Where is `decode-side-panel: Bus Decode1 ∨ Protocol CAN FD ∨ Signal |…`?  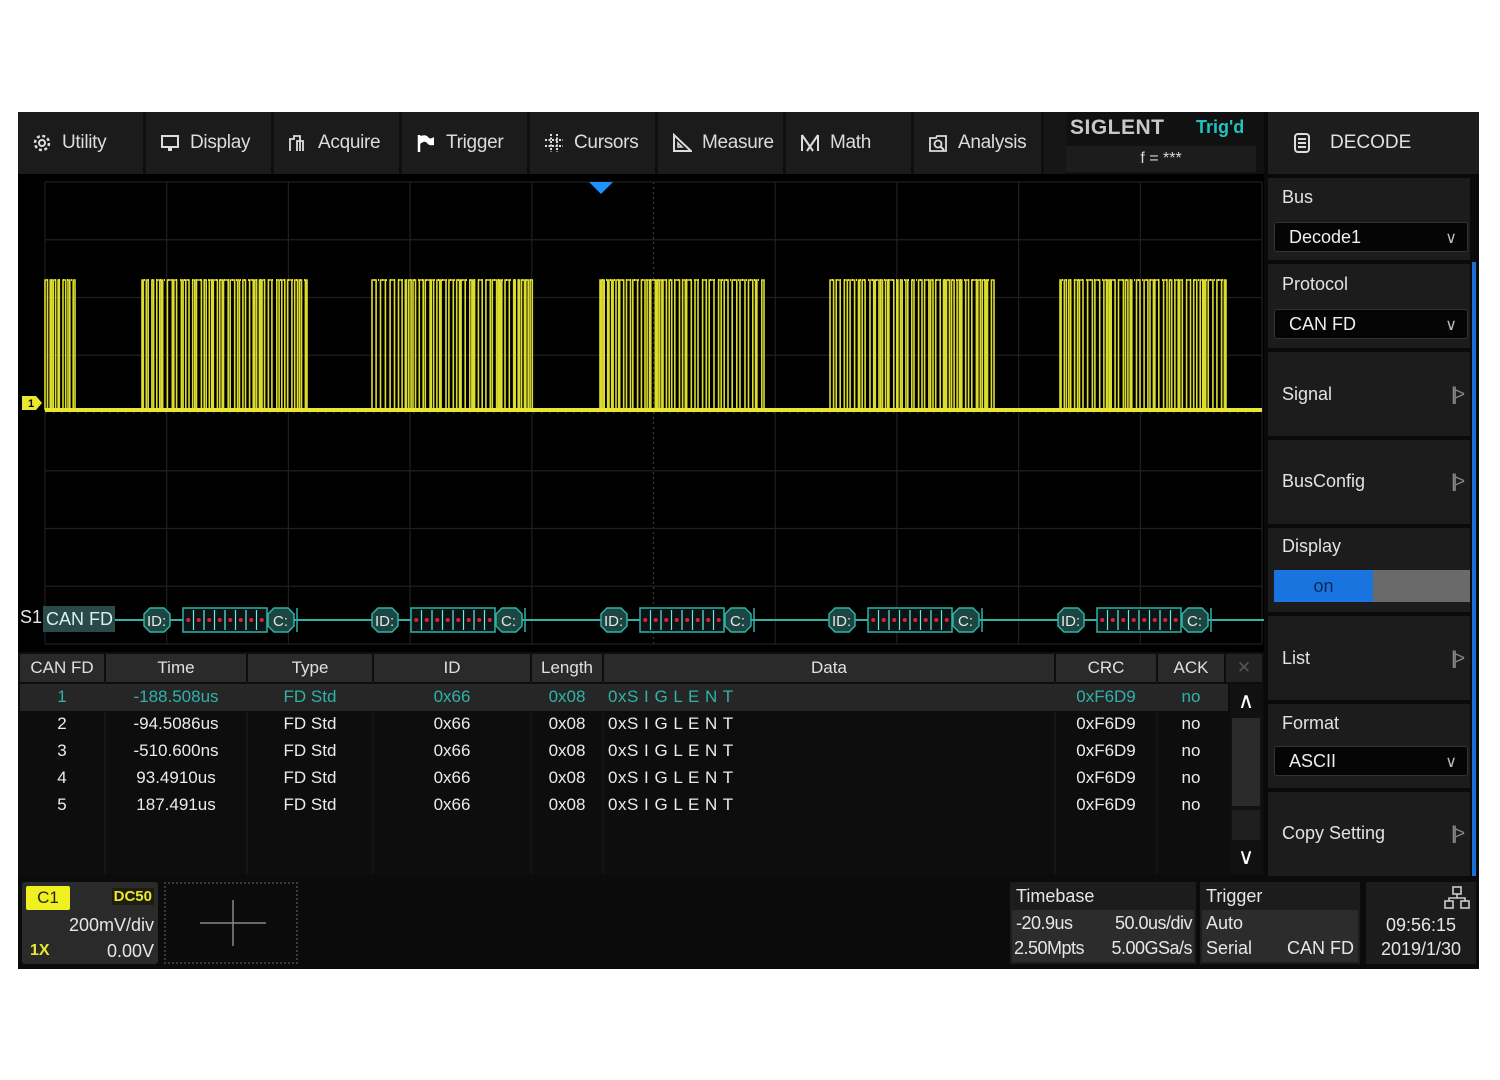 decode-side-panel: Bus Decode1 ∨ Protocol CAN FD ∨ Signal |… is located at coordinates (1372, 528).